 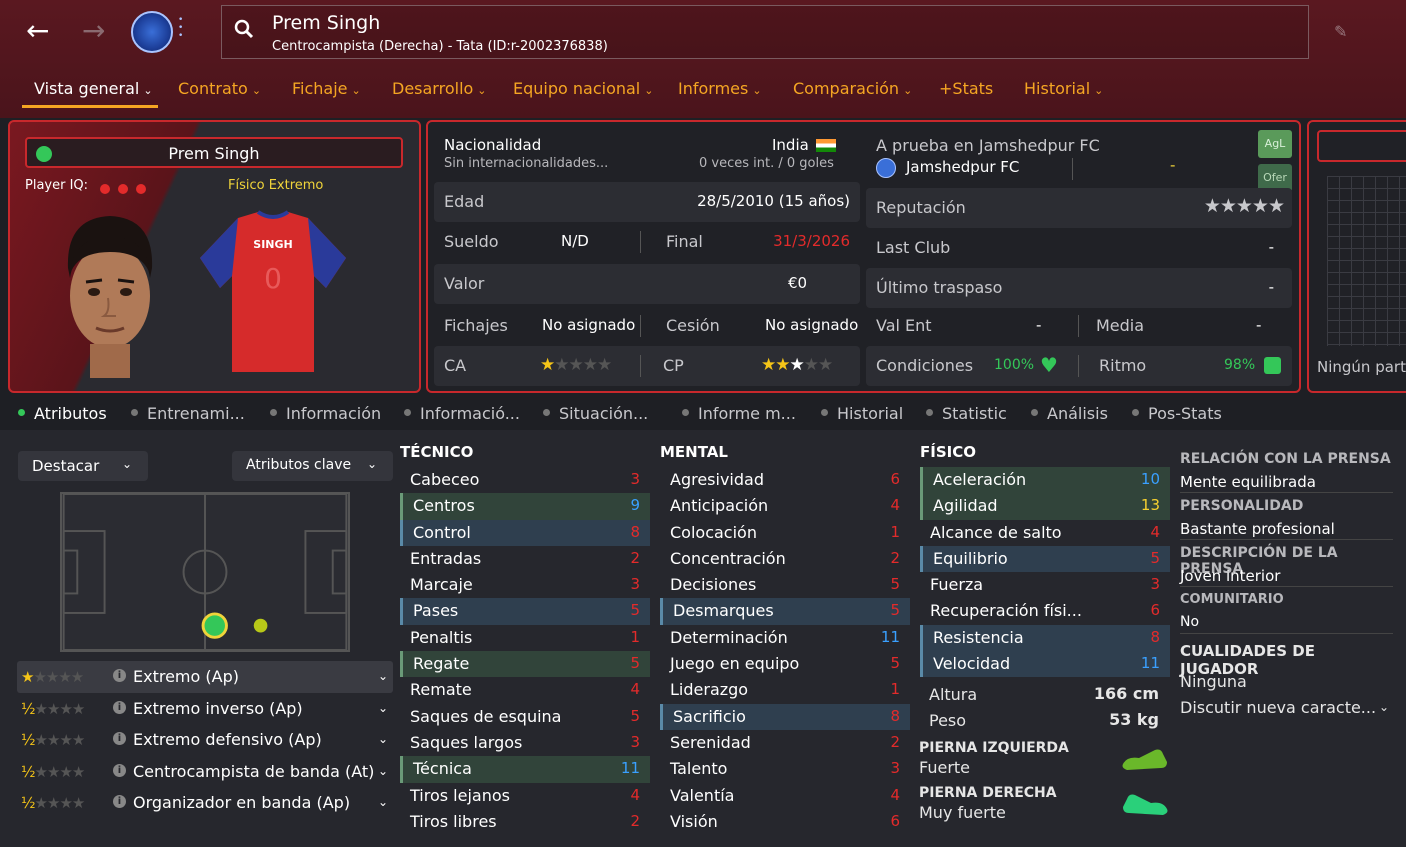 I want to click on agl-badge: AgL, so click(x=1275, y=144).